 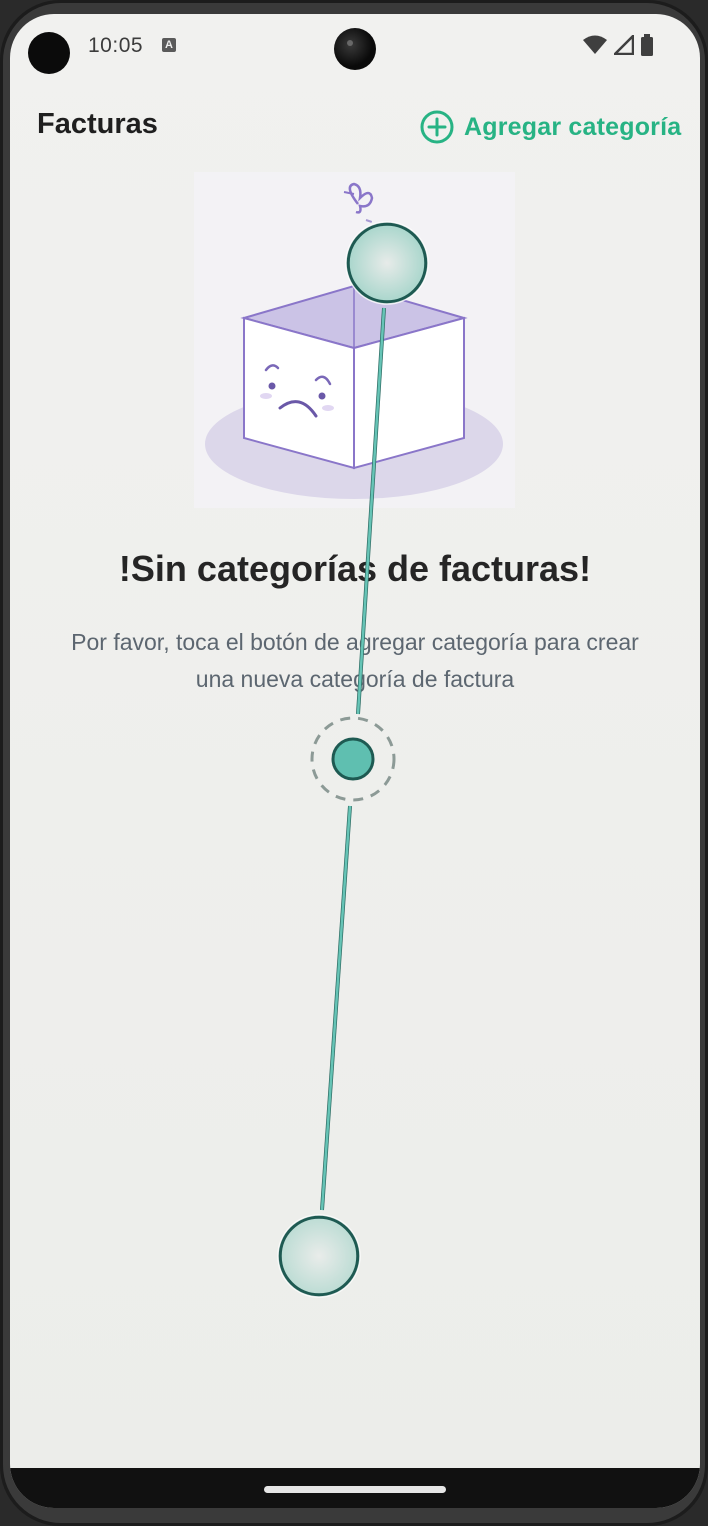 I want to click on front-camera, so click(x=355, y=49).